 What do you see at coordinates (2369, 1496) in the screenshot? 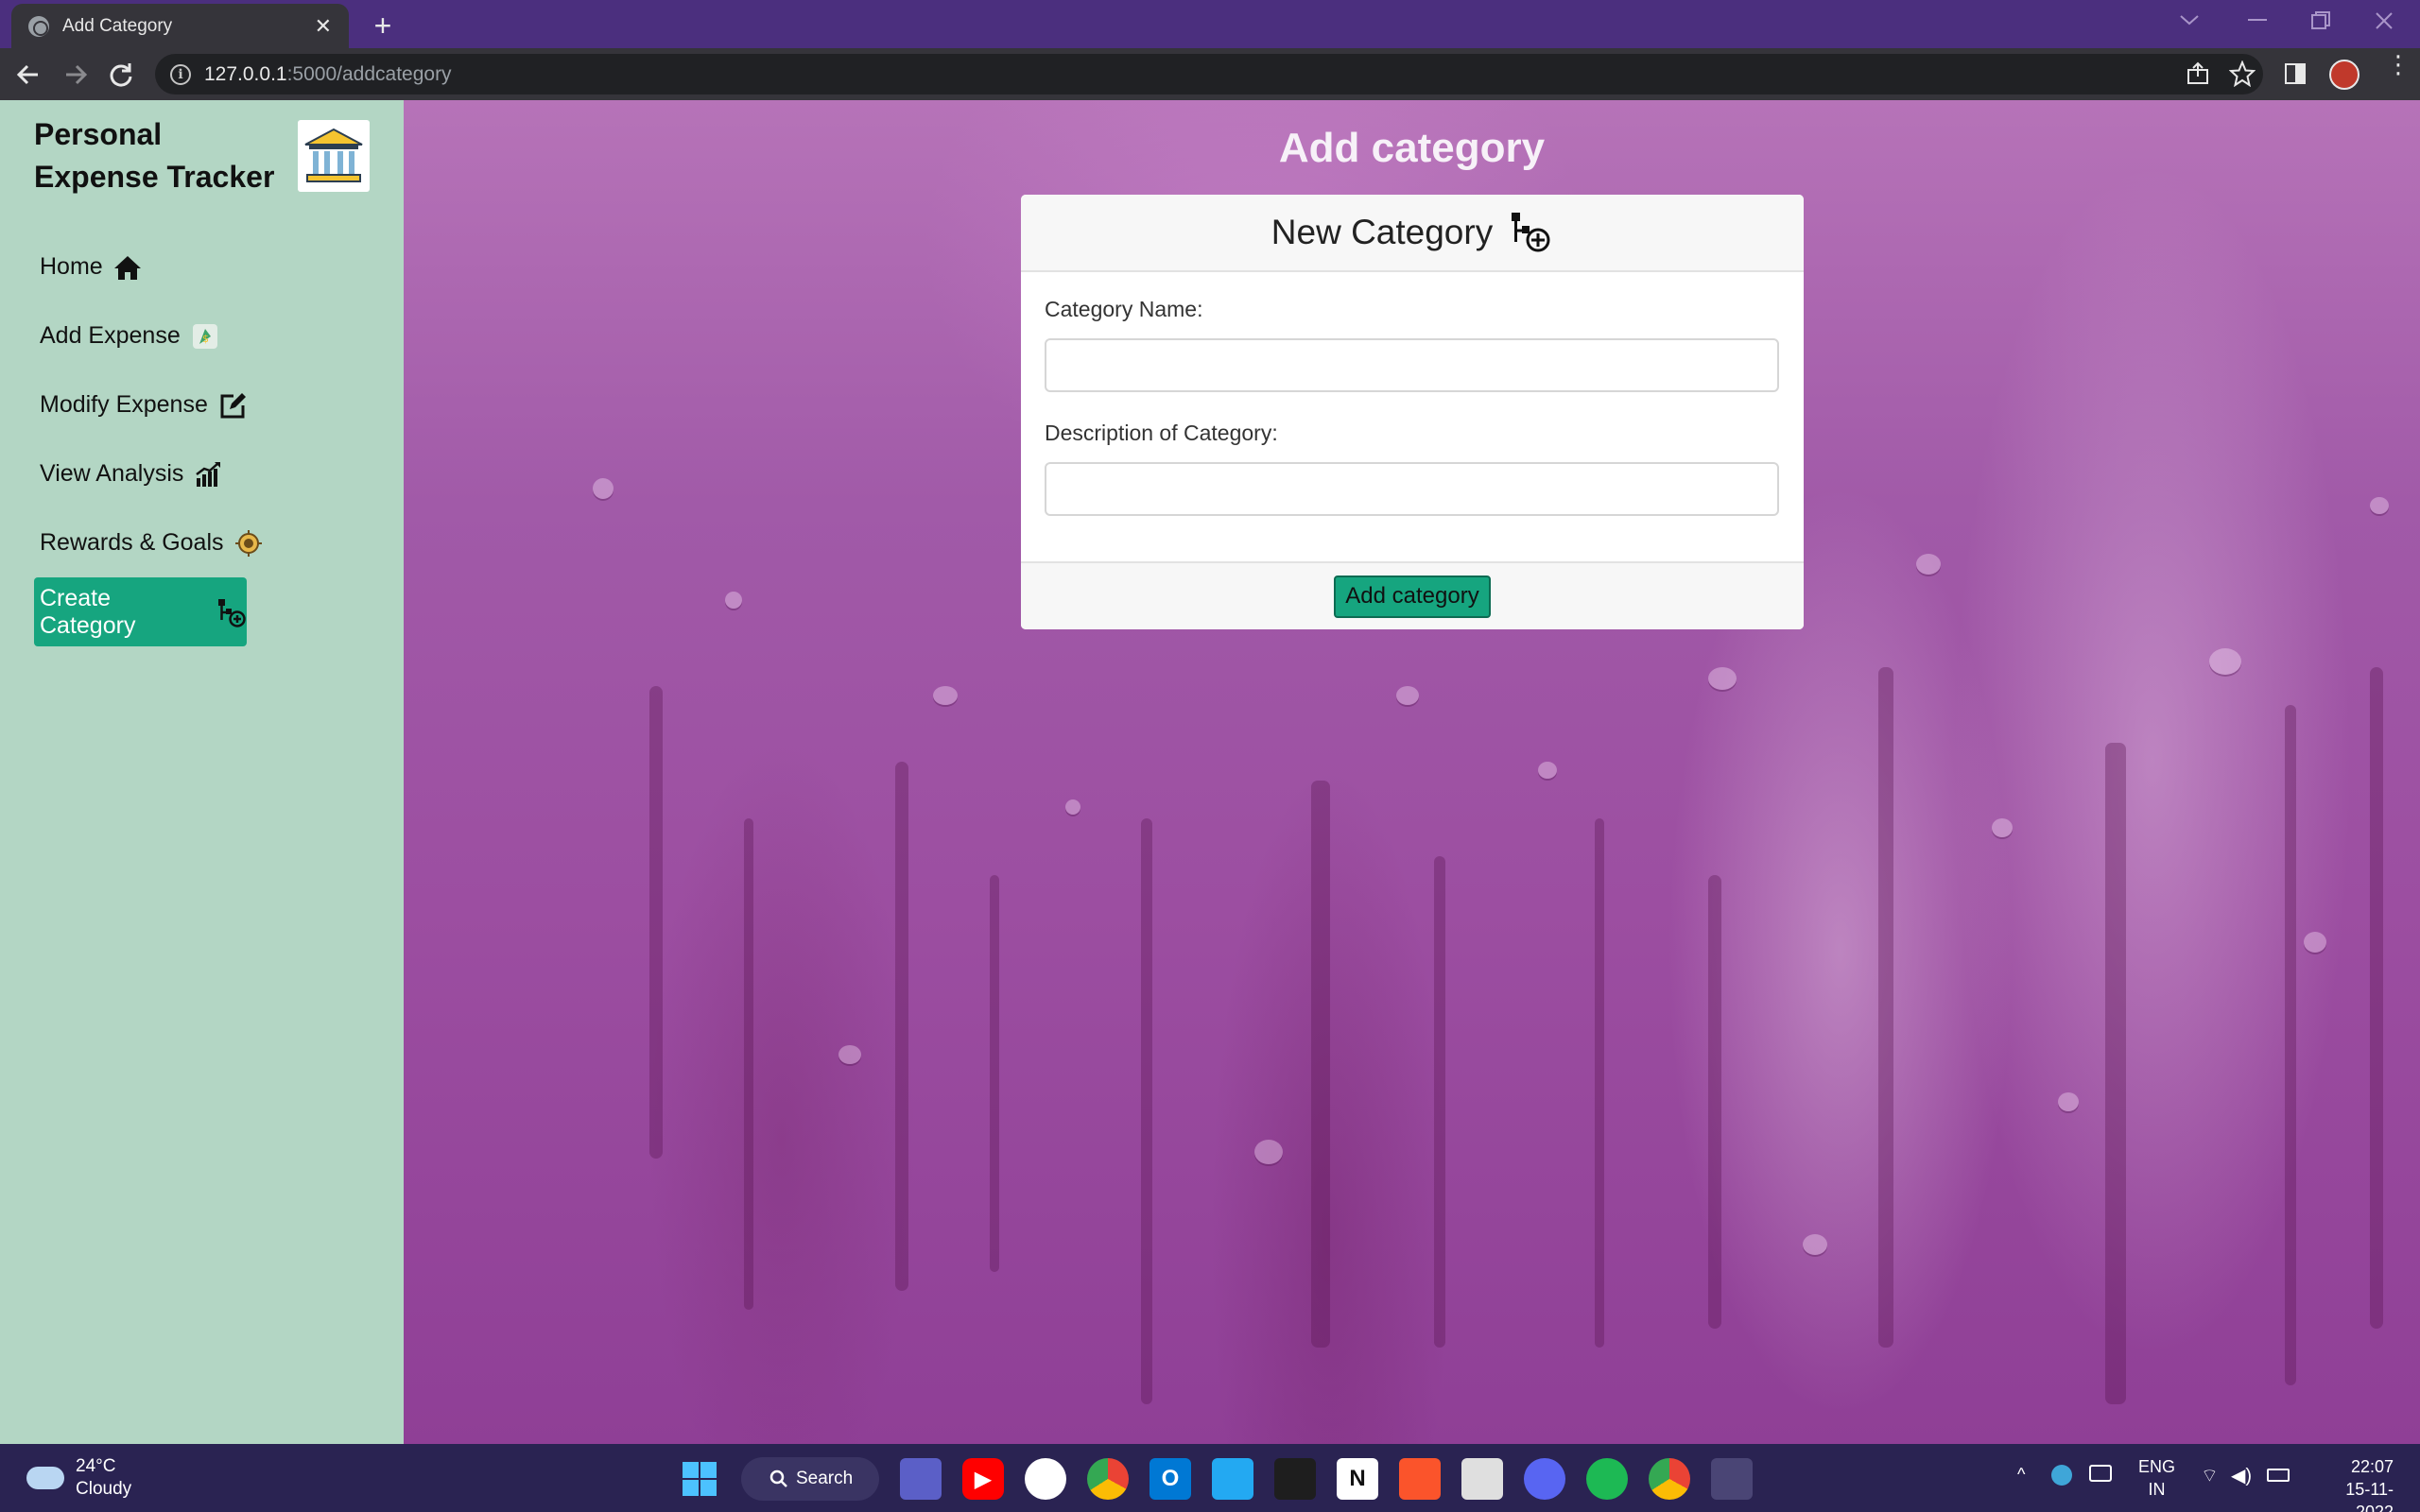
I see `clock-date: 15-11-2022` at bounding box center [2369, 1496].